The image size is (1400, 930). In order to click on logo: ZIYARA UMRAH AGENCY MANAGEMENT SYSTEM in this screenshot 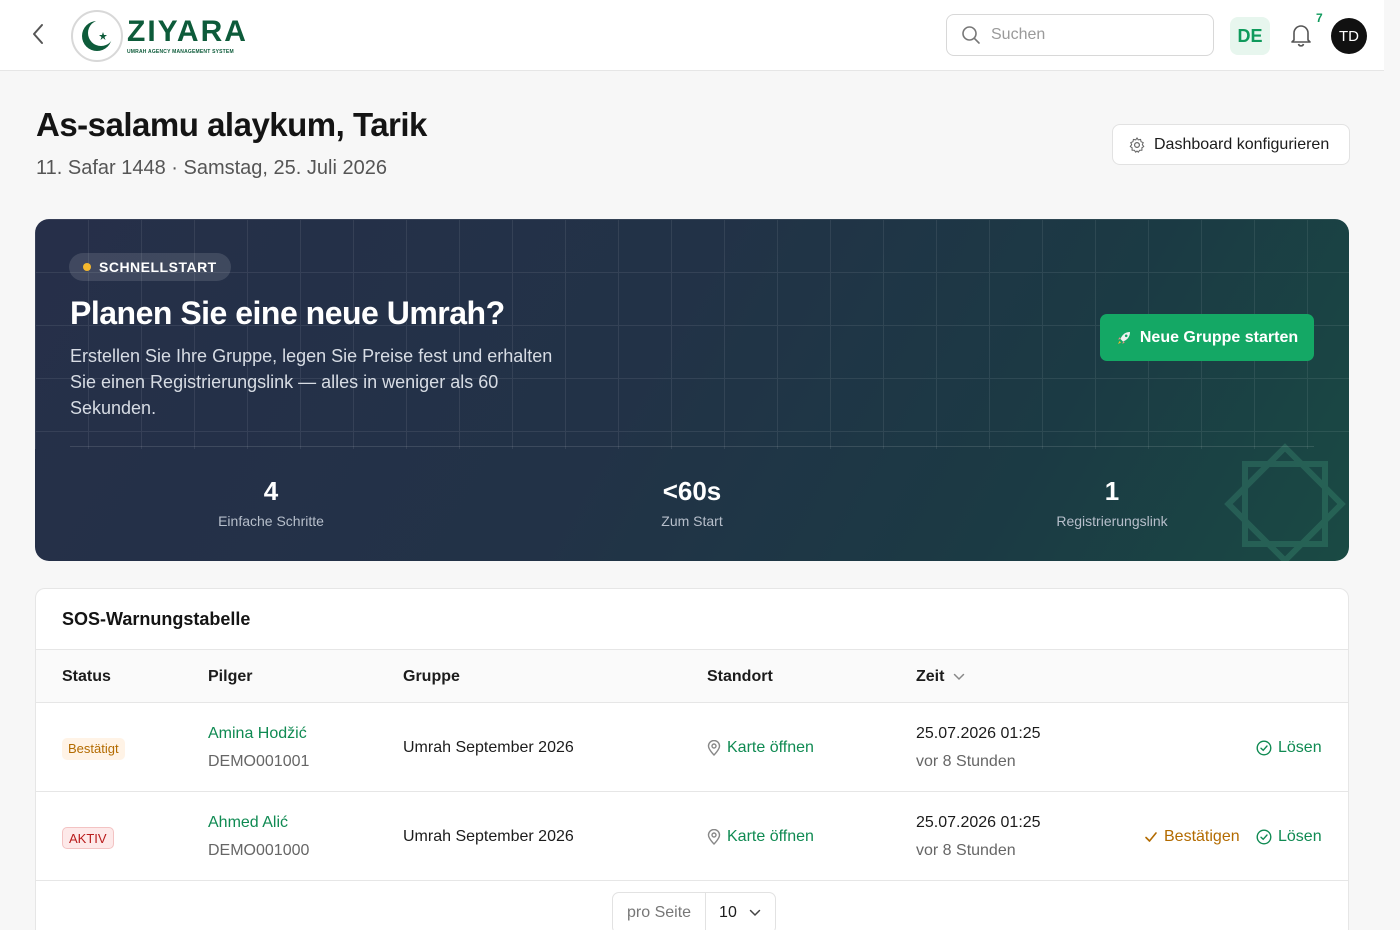, I will do `click(159, 36)`.